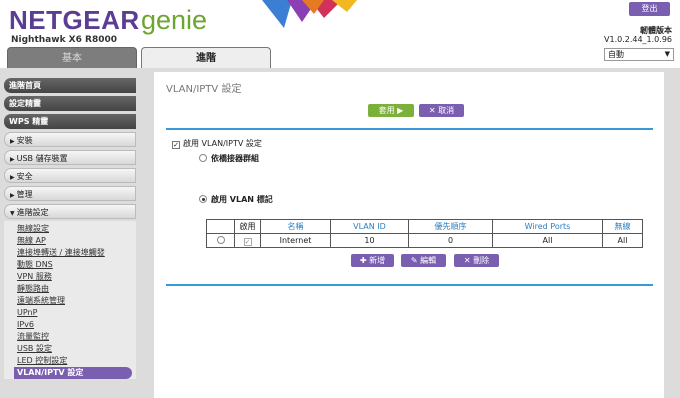 The height and width of the screenshot is (398, 680). I want to click on row-select-cell, so click(220, 240).